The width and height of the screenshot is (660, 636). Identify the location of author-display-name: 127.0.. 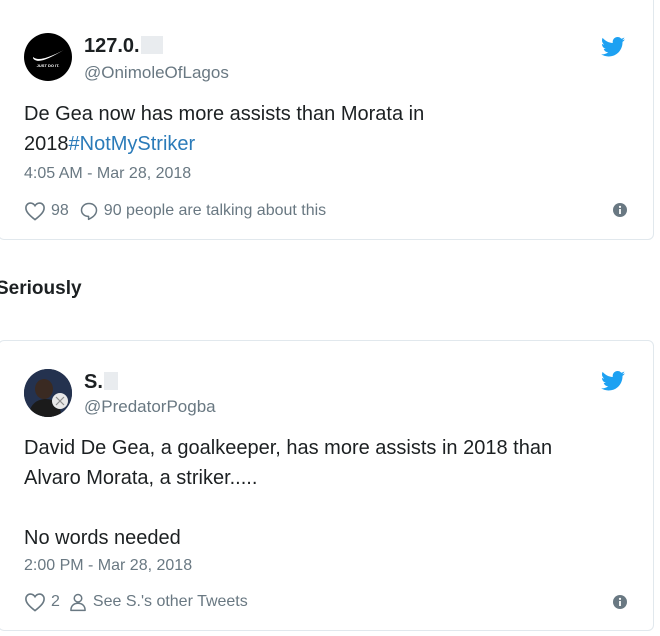
(123, 46).